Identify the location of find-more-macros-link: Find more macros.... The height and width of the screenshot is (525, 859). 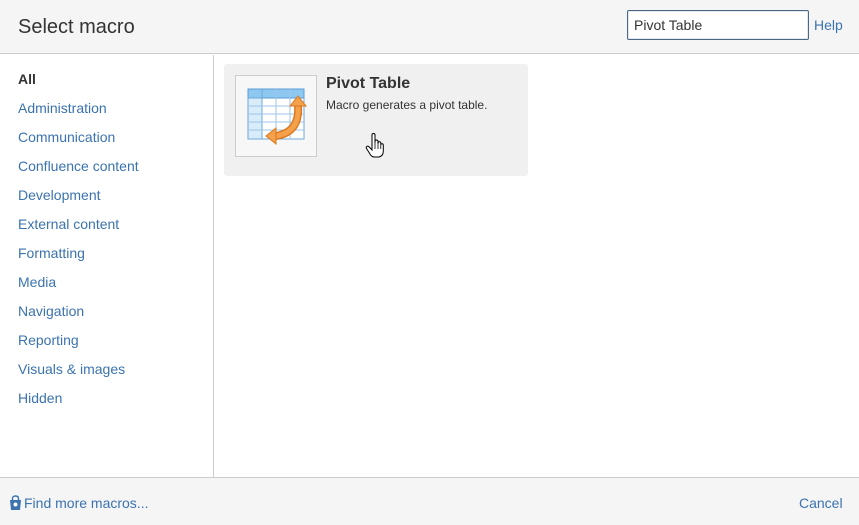
(78, 503).